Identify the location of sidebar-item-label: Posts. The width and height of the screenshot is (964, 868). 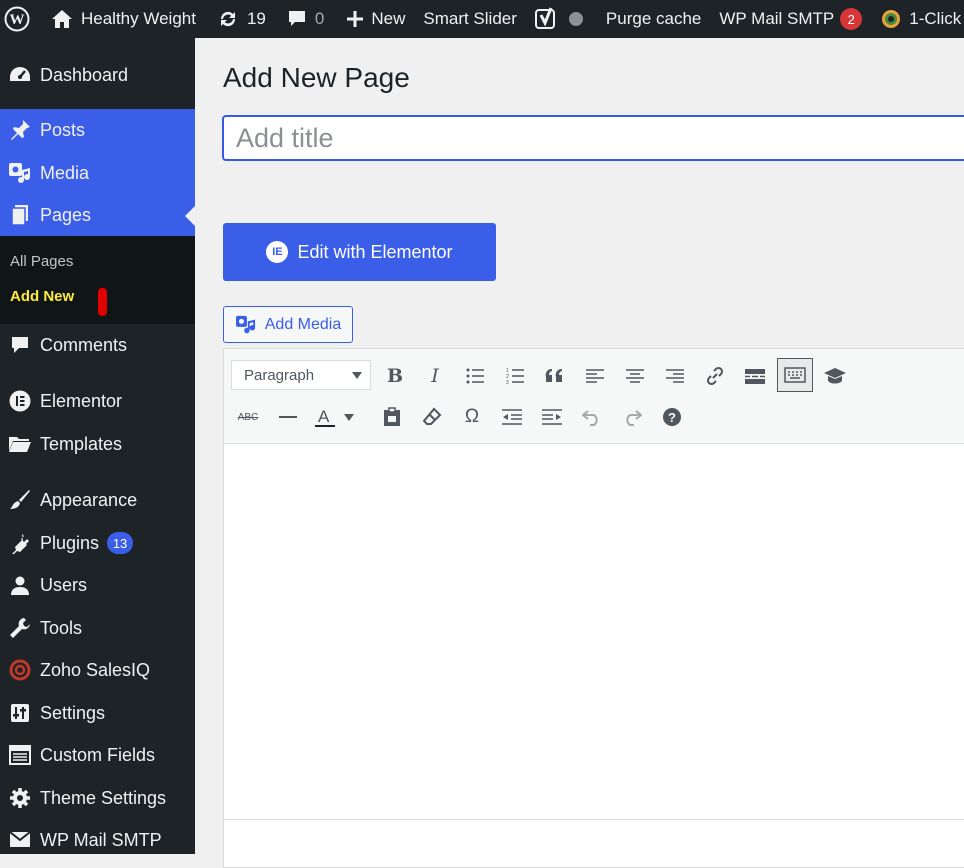
(63, 129).